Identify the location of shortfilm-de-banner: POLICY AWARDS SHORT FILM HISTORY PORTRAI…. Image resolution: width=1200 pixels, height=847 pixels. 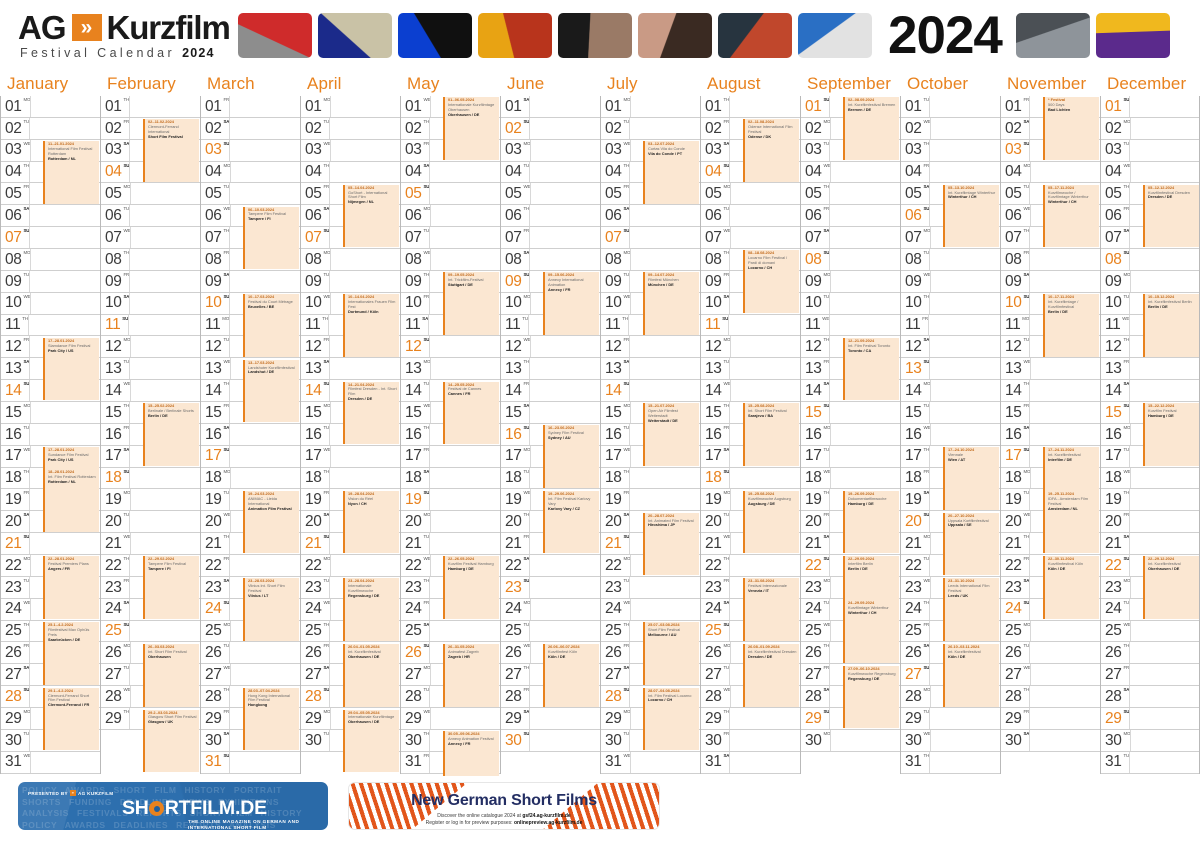
(173, 806).